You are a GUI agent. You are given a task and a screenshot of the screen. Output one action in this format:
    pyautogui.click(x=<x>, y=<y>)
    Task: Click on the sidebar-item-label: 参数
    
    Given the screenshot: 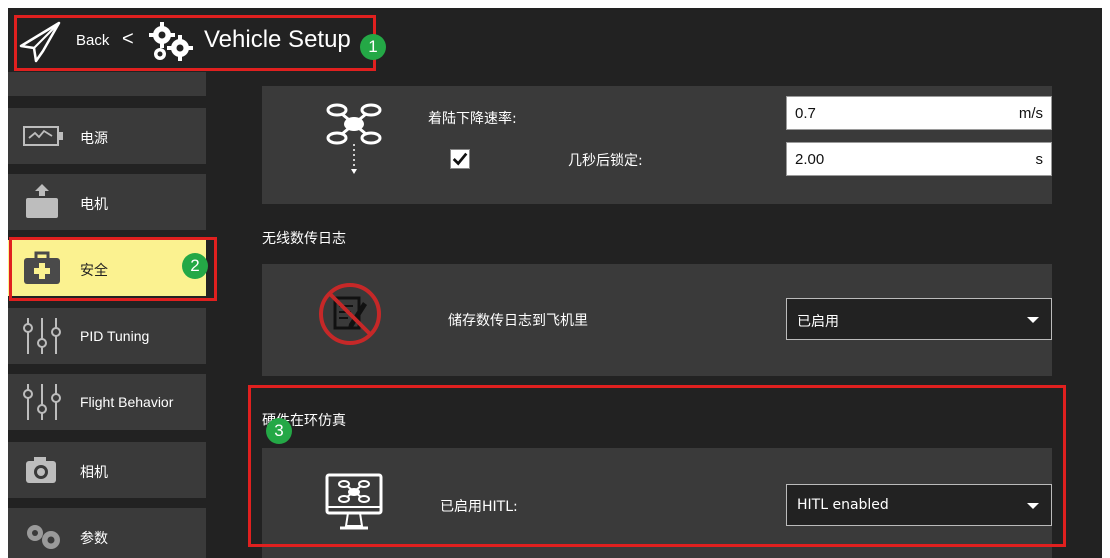 What is the action you would take?
    pyautogui.click(x=94, y=538)
    